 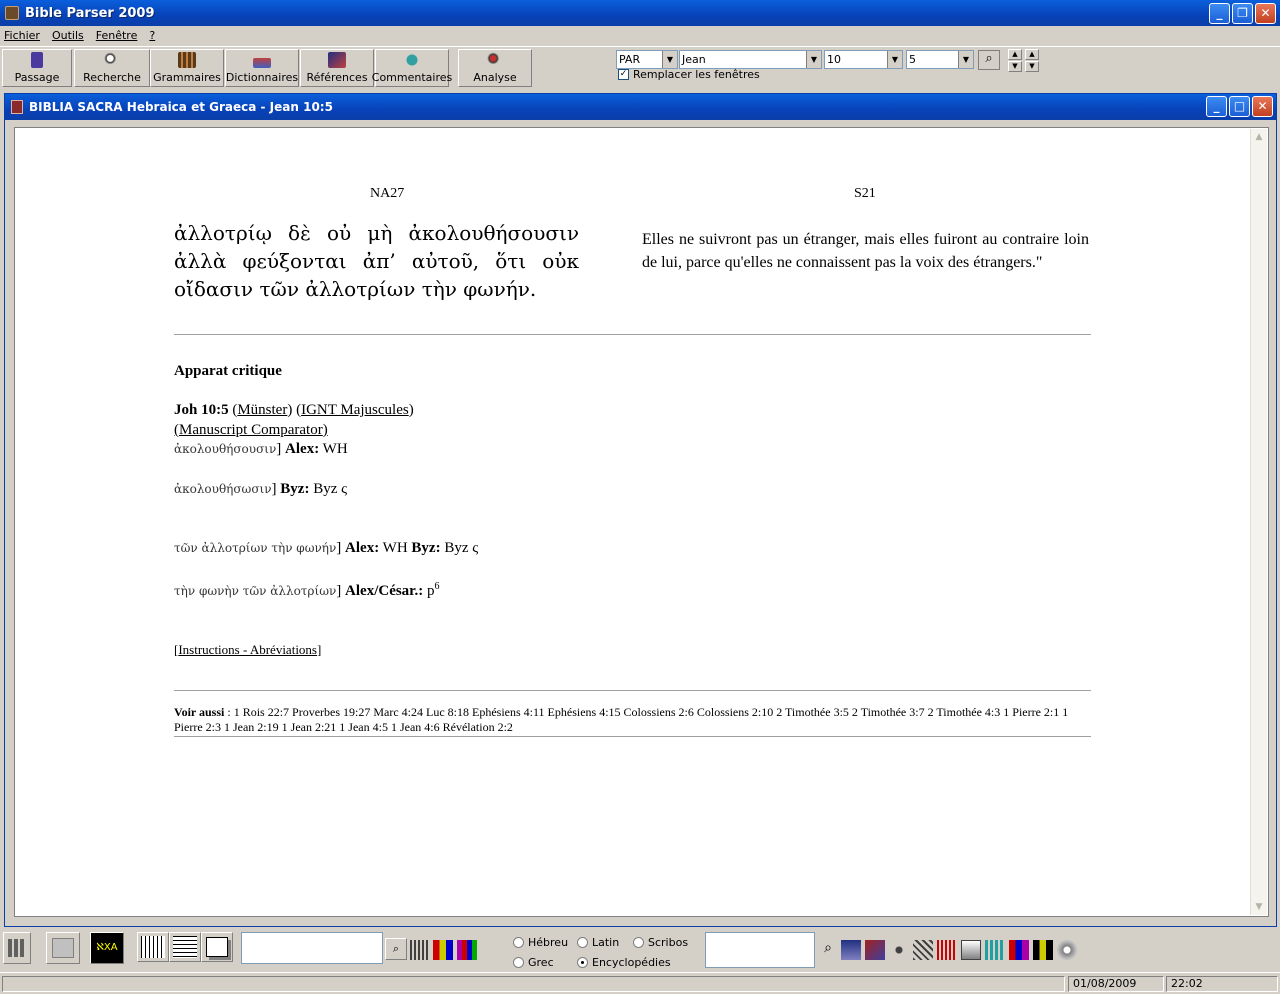 What do you see at coordinates (1032, 54) in the screenshot?
I see `spin-up-right: ▲` at bounding box center [1032, 54].